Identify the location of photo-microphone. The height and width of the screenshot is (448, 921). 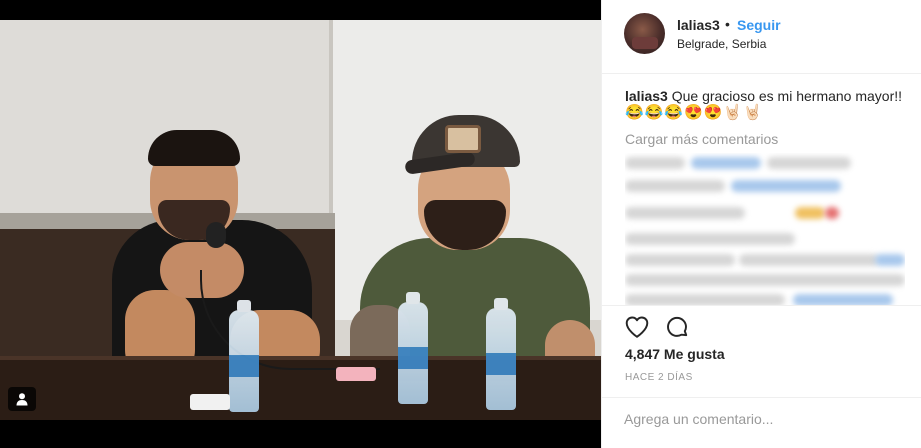
(216, 235).